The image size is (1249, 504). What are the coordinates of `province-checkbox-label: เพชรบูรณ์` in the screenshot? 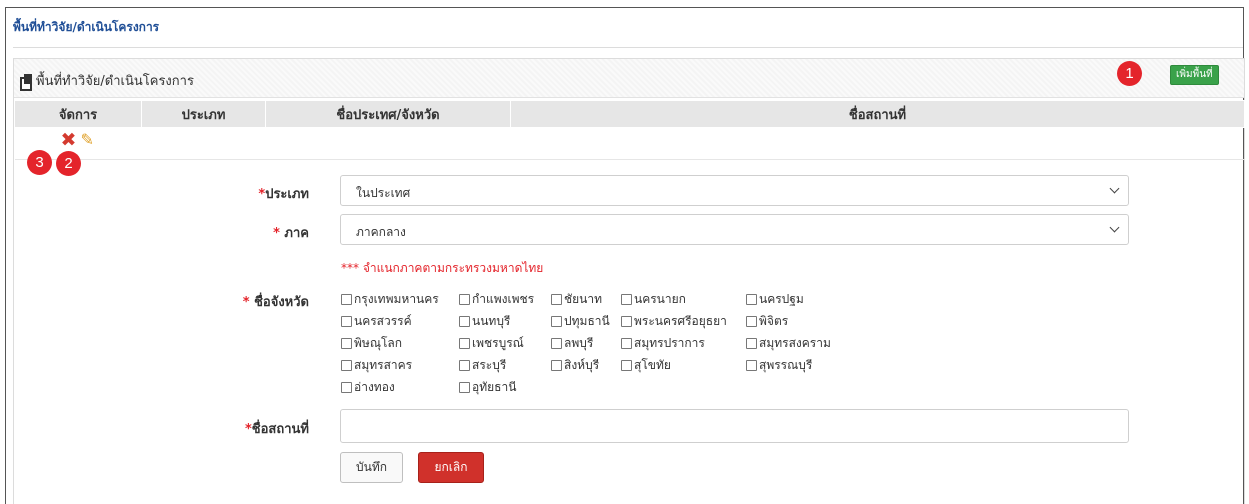 It's located at (498, 343).